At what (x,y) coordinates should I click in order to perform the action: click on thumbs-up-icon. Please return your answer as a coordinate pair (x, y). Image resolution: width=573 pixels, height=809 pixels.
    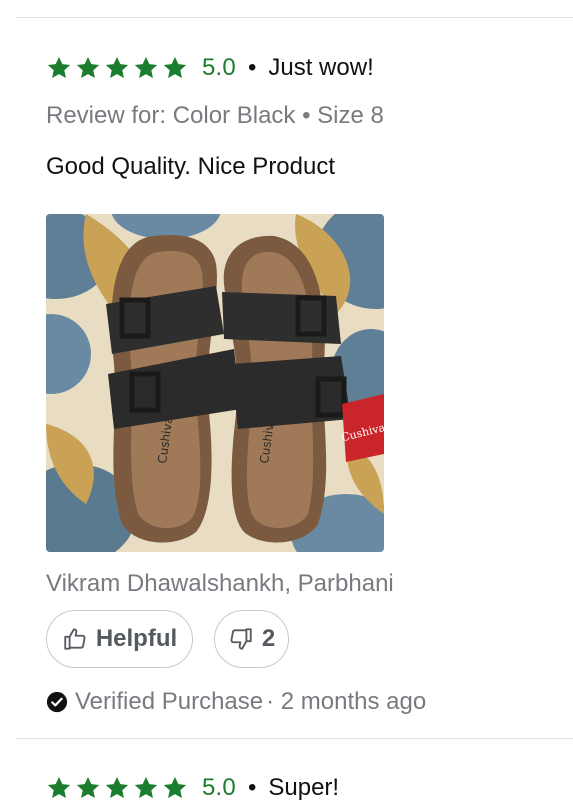
    Looking at the image, I should click on (75, 639).